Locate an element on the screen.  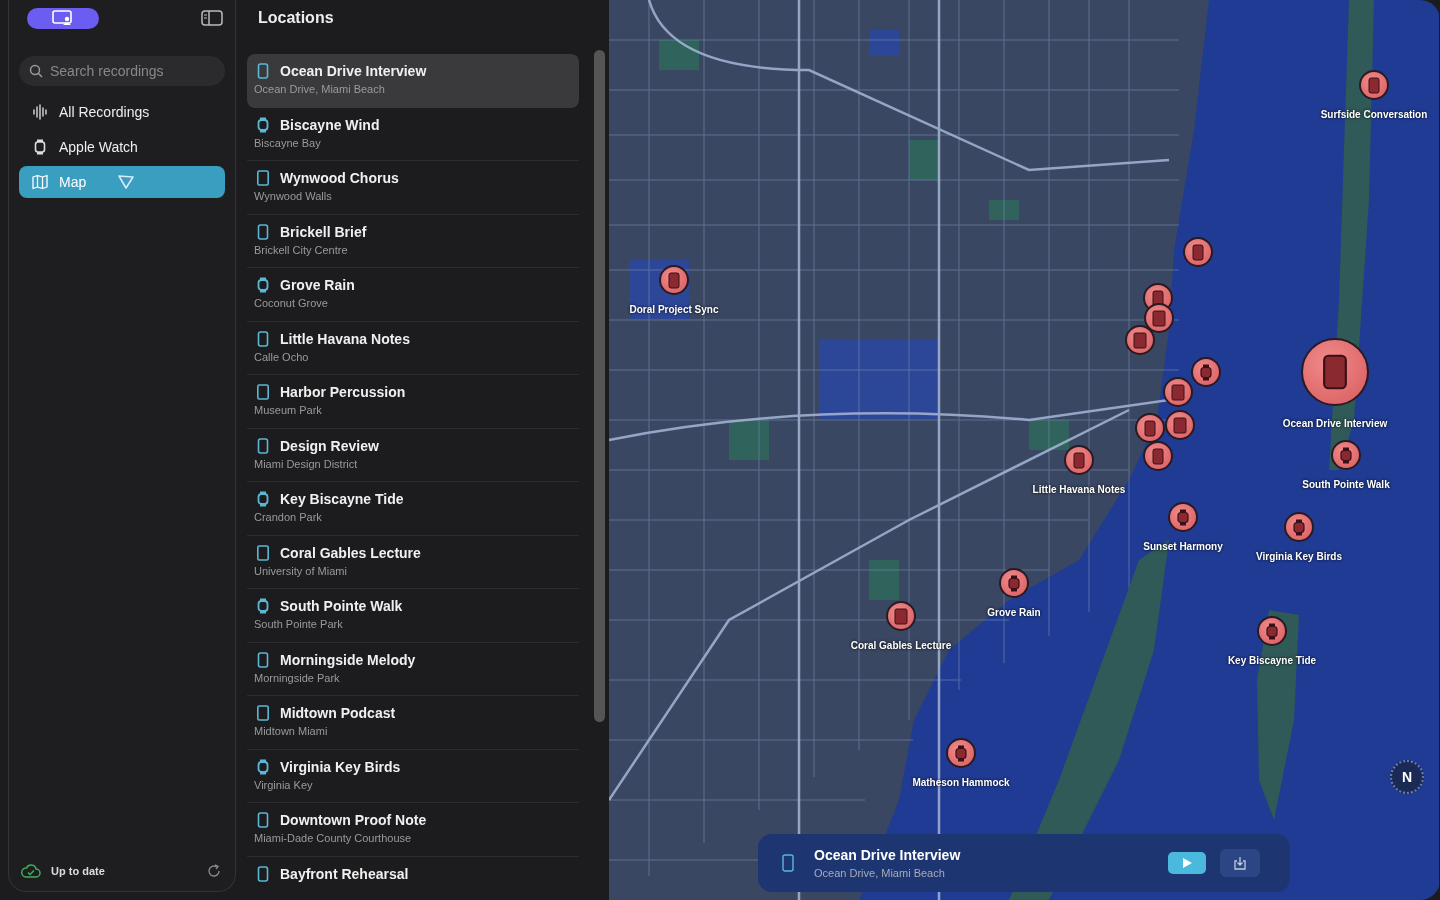
recording-title: Virginia Key Birds is located at coordinates (340, 766).